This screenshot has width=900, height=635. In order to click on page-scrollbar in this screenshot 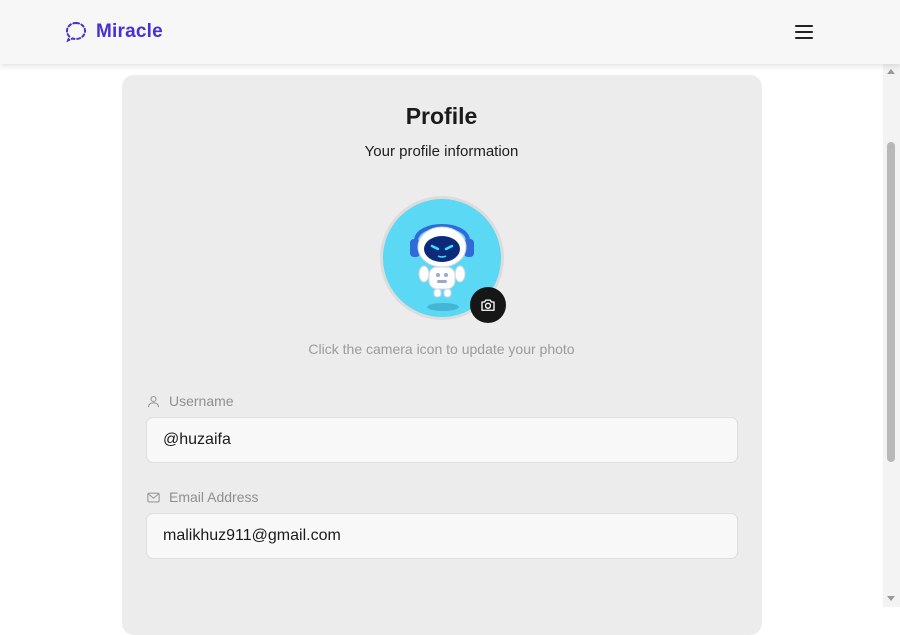, I will do `click(891, 335)`.